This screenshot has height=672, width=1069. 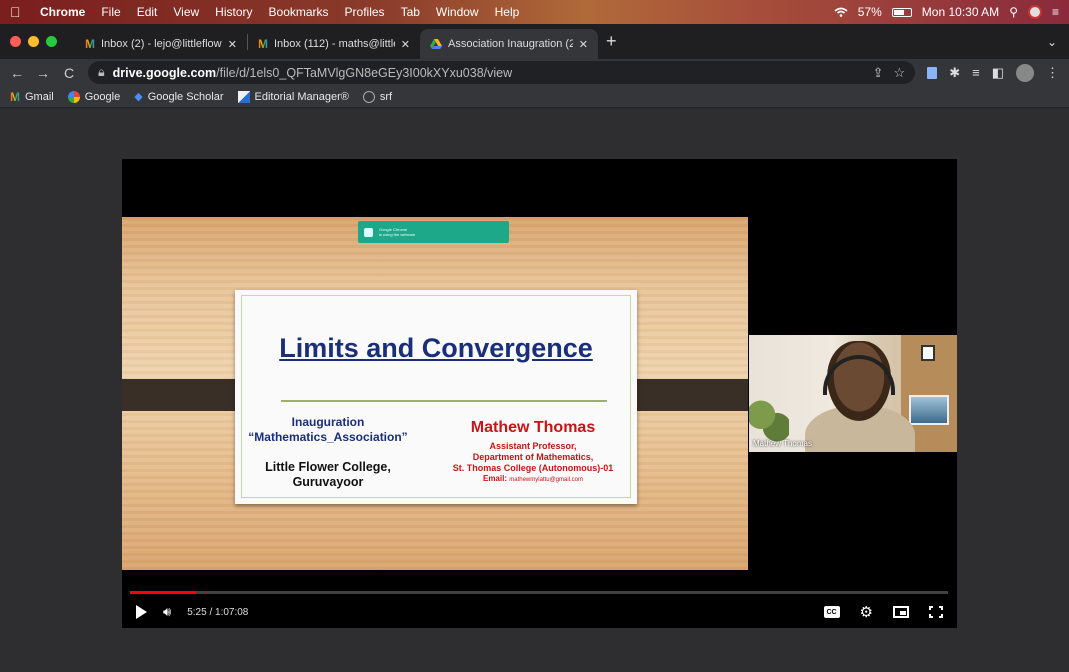 What do you see at coordinates (507, 12) in the screenshot?
I see `menu-help: Help` at bounding box center [507, 12].